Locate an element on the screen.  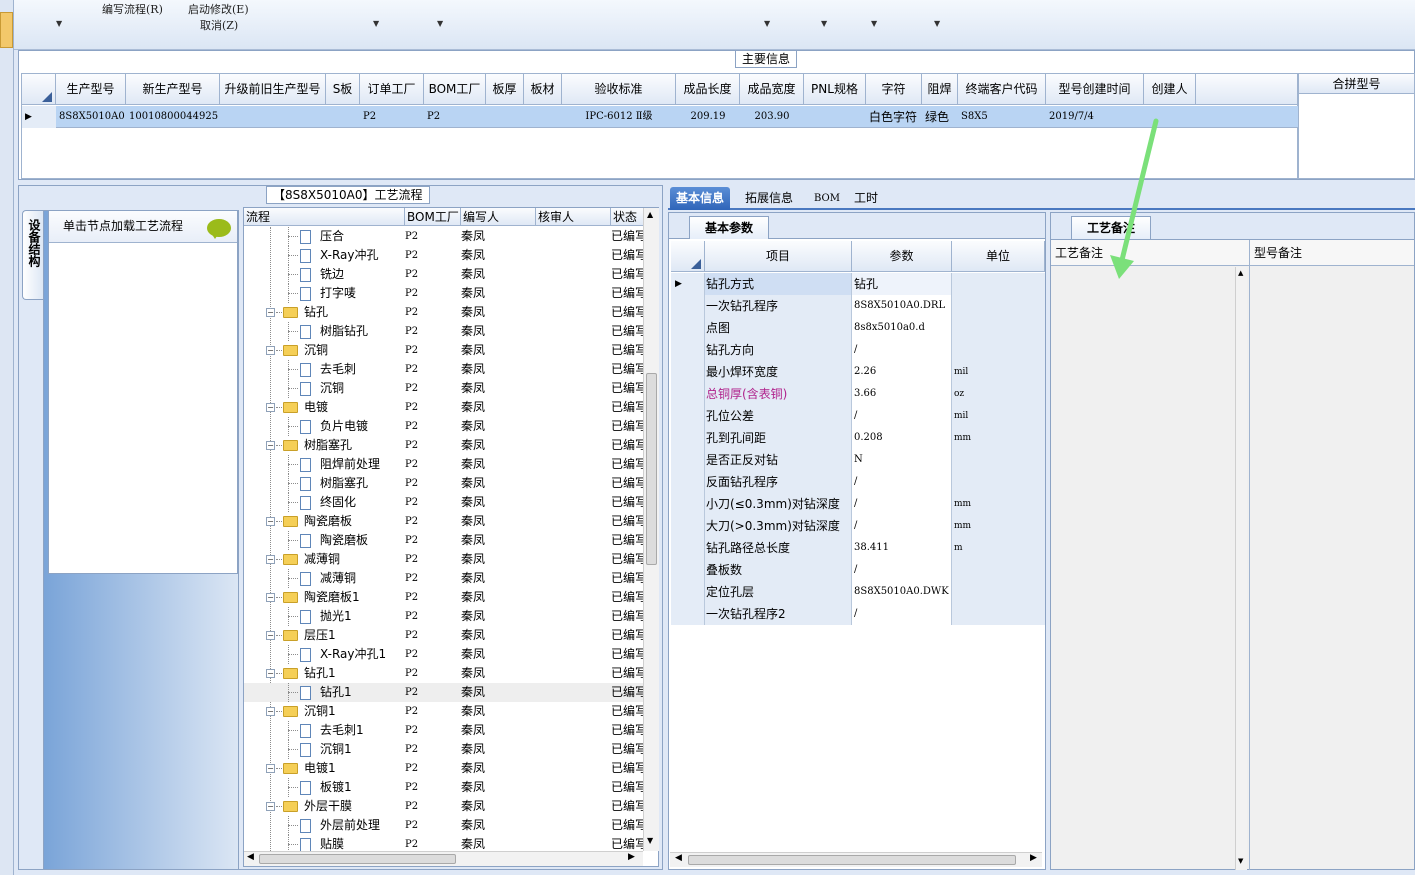
column-header: 新生产型号 is located at coordinates (173, 89).